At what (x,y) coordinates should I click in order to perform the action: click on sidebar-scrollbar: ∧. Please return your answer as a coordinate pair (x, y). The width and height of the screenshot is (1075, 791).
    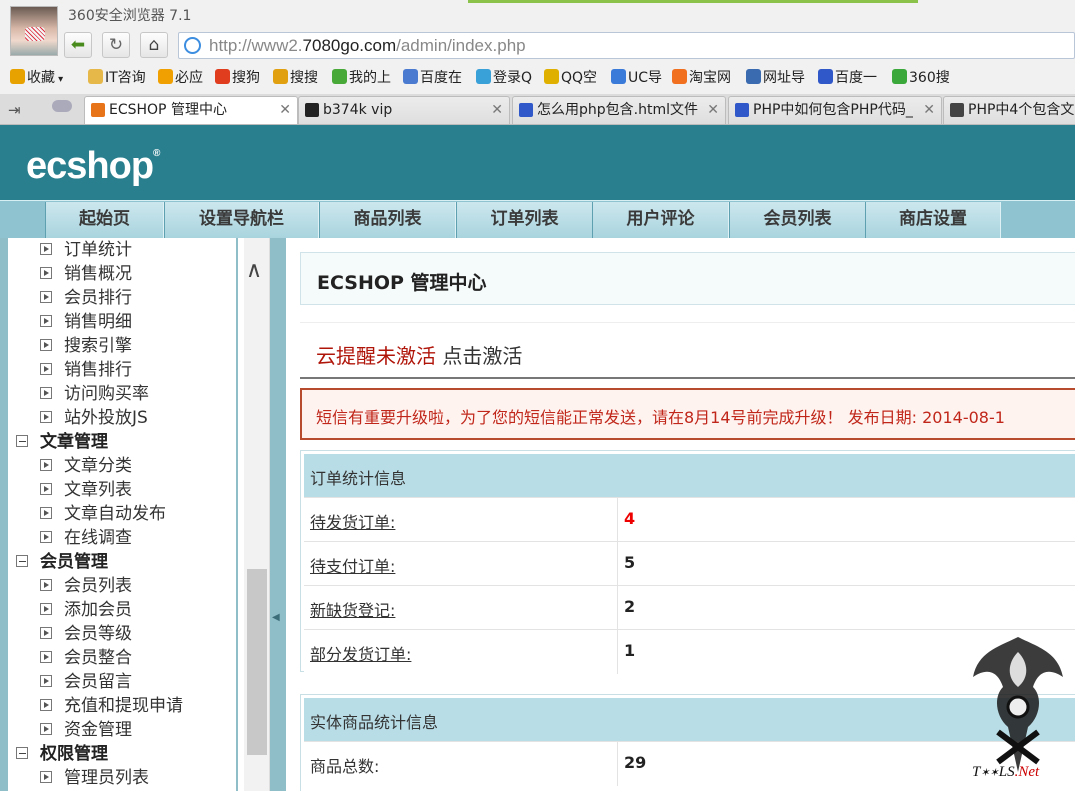
    Looking at the image, I should click on (257, 514).